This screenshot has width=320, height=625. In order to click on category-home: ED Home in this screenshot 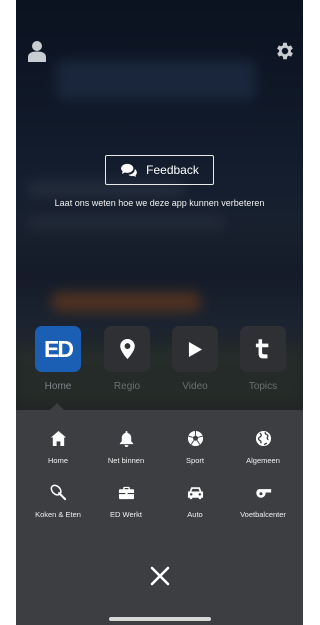, I will do `click(58, 359)`.